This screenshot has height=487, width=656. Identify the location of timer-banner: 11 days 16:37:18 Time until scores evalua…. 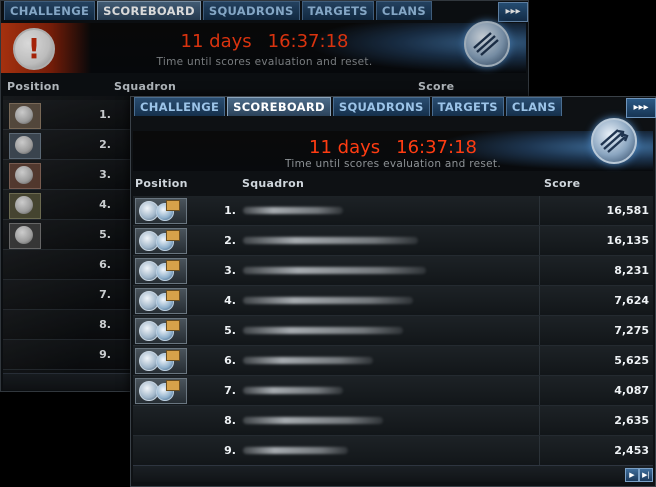
(393, 151).